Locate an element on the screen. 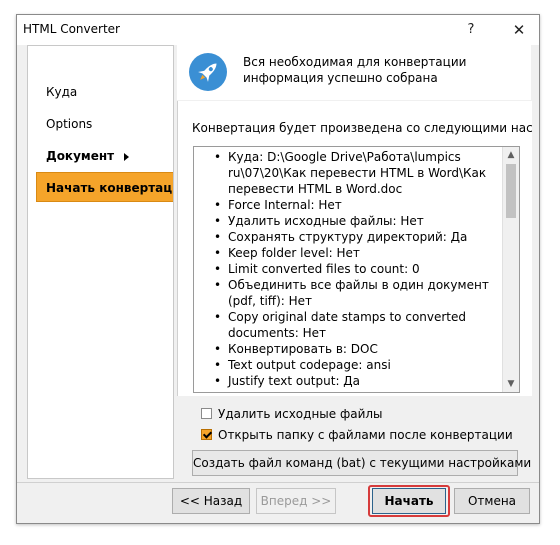 The image size is (560, 545). list-item: Сохранять структуру директорий: Да is located at coordinates (362, 237).